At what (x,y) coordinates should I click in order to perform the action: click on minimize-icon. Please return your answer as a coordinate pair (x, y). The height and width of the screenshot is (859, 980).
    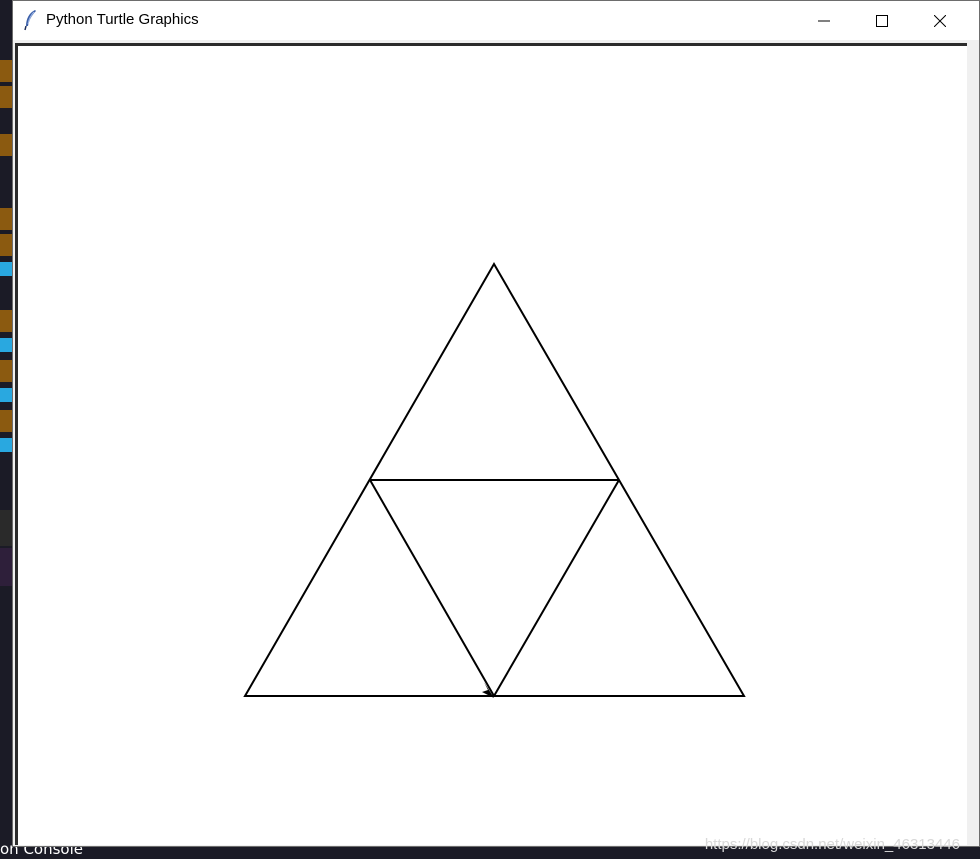
    Looking at the image, I should click on (824, 20).